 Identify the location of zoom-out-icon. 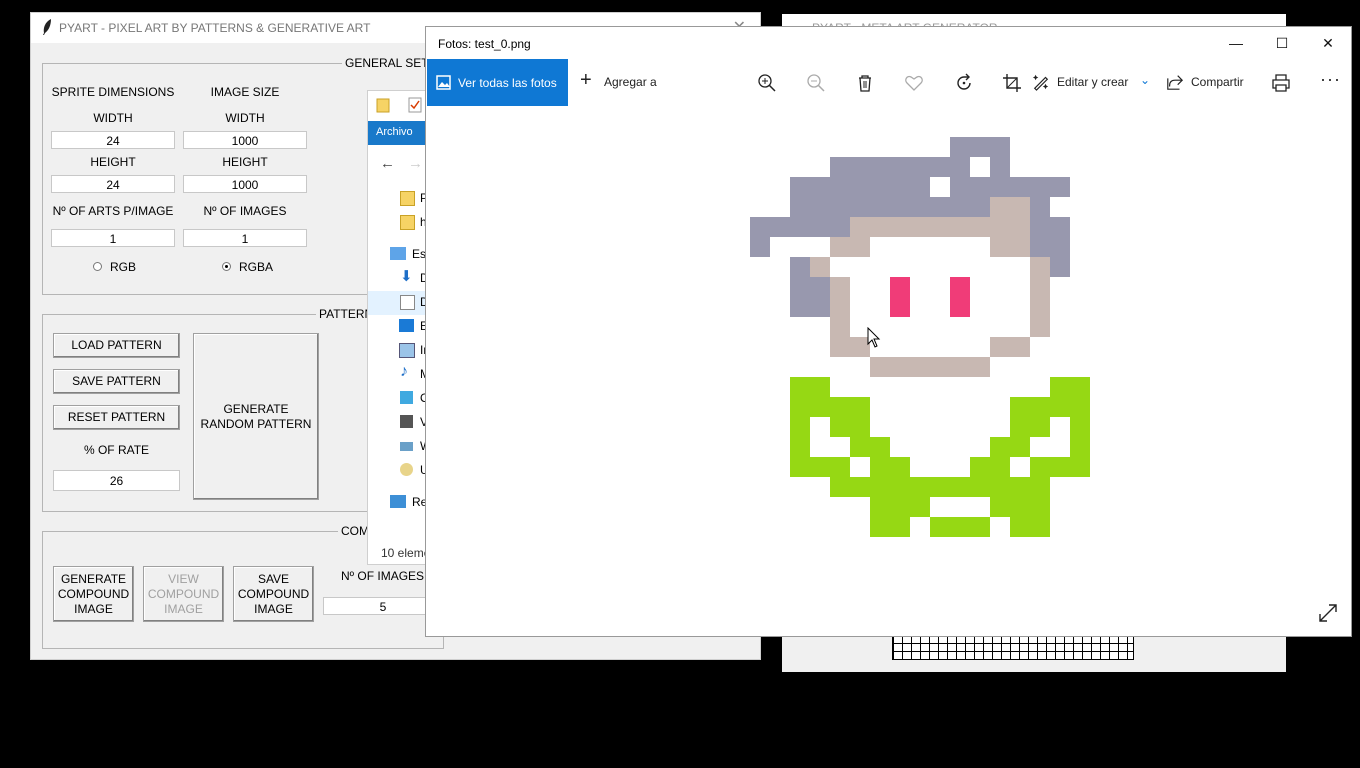
(816, 83).